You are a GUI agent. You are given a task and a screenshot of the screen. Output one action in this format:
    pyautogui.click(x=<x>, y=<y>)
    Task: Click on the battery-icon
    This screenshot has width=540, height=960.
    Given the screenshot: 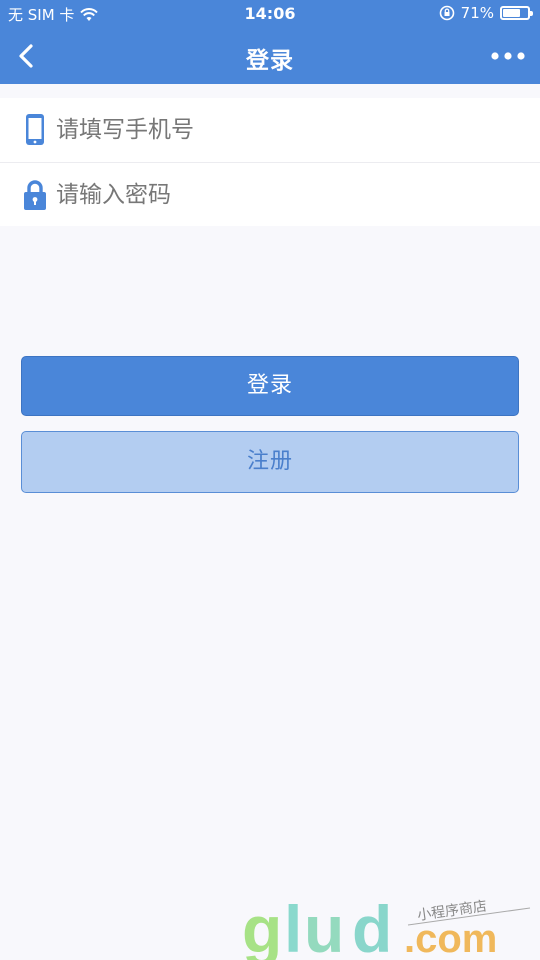 What is the action you would take?
    pyautogui.click(x=516, y=13)
    